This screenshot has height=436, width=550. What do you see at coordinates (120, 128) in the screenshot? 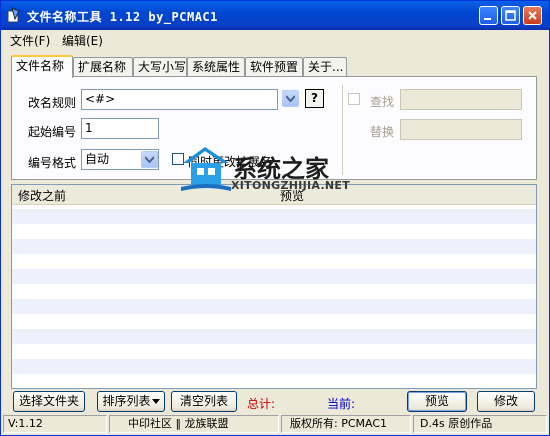
I see `start-number-input: 1` at bounding box center [120, 128].